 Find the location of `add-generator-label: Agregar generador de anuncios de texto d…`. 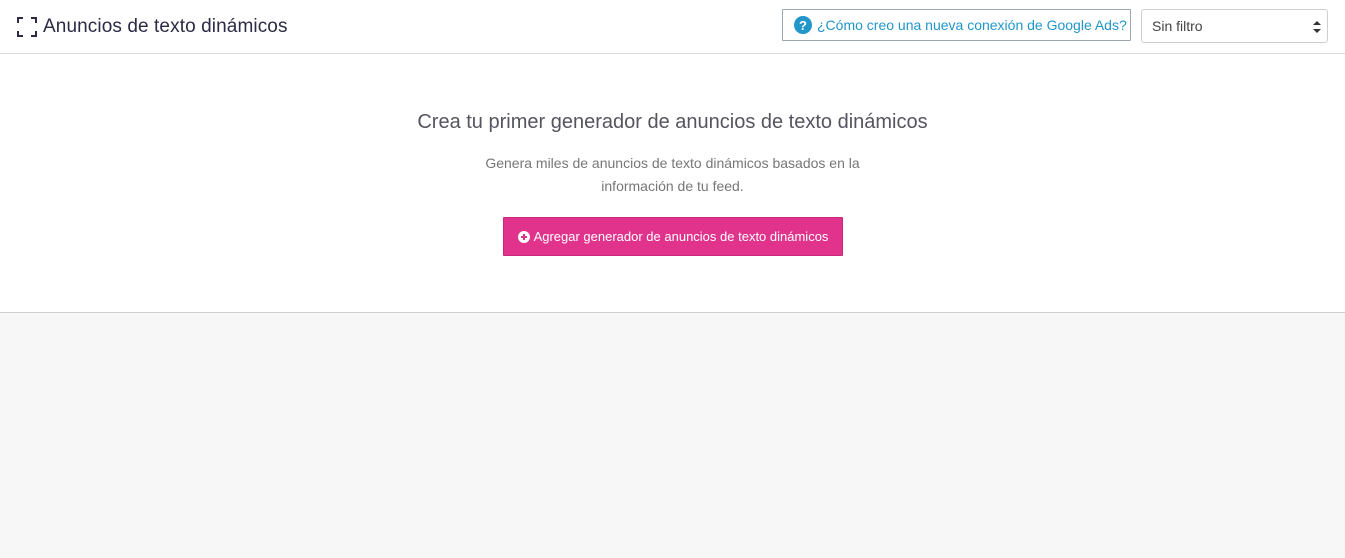

add-generator-label: Agregar generador de anuncios de texto d… is located at coordinates (681, 236).